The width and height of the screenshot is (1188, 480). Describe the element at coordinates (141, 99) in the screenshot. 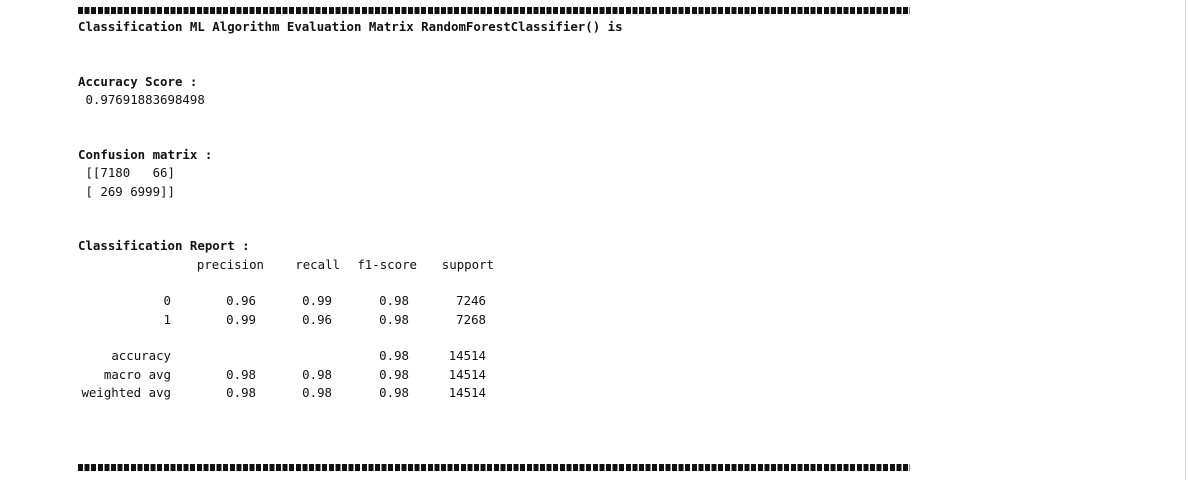

I see `accuracy-value: 0.97691883698498` at that location.